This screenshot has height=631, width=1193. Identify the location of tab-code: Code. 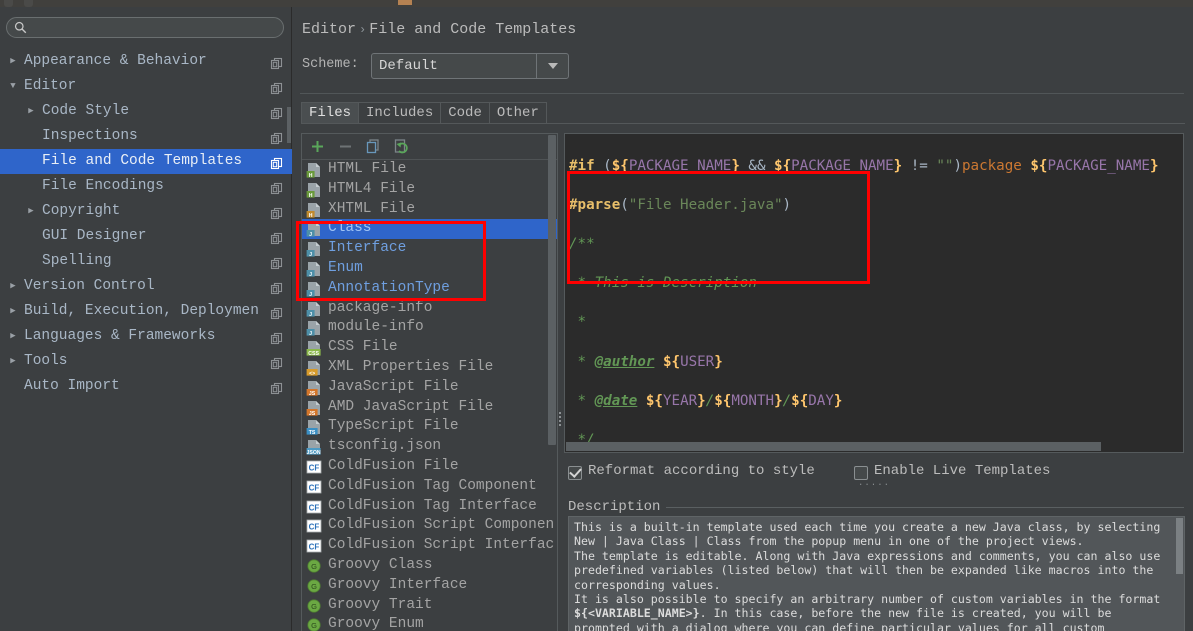
(465, 113).